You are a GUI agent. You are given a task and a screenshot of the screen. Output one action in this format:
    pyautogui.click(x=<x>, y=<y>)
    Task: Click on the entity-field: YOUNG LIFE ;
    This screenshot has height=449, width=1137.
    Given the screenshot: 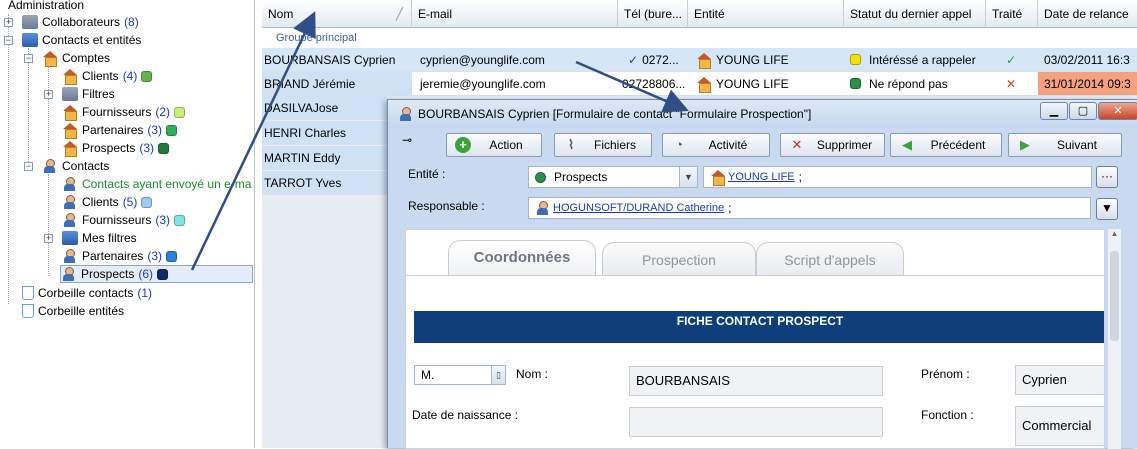 What is the action you would take?
    pyautogui.click(x=897, y=177)
    